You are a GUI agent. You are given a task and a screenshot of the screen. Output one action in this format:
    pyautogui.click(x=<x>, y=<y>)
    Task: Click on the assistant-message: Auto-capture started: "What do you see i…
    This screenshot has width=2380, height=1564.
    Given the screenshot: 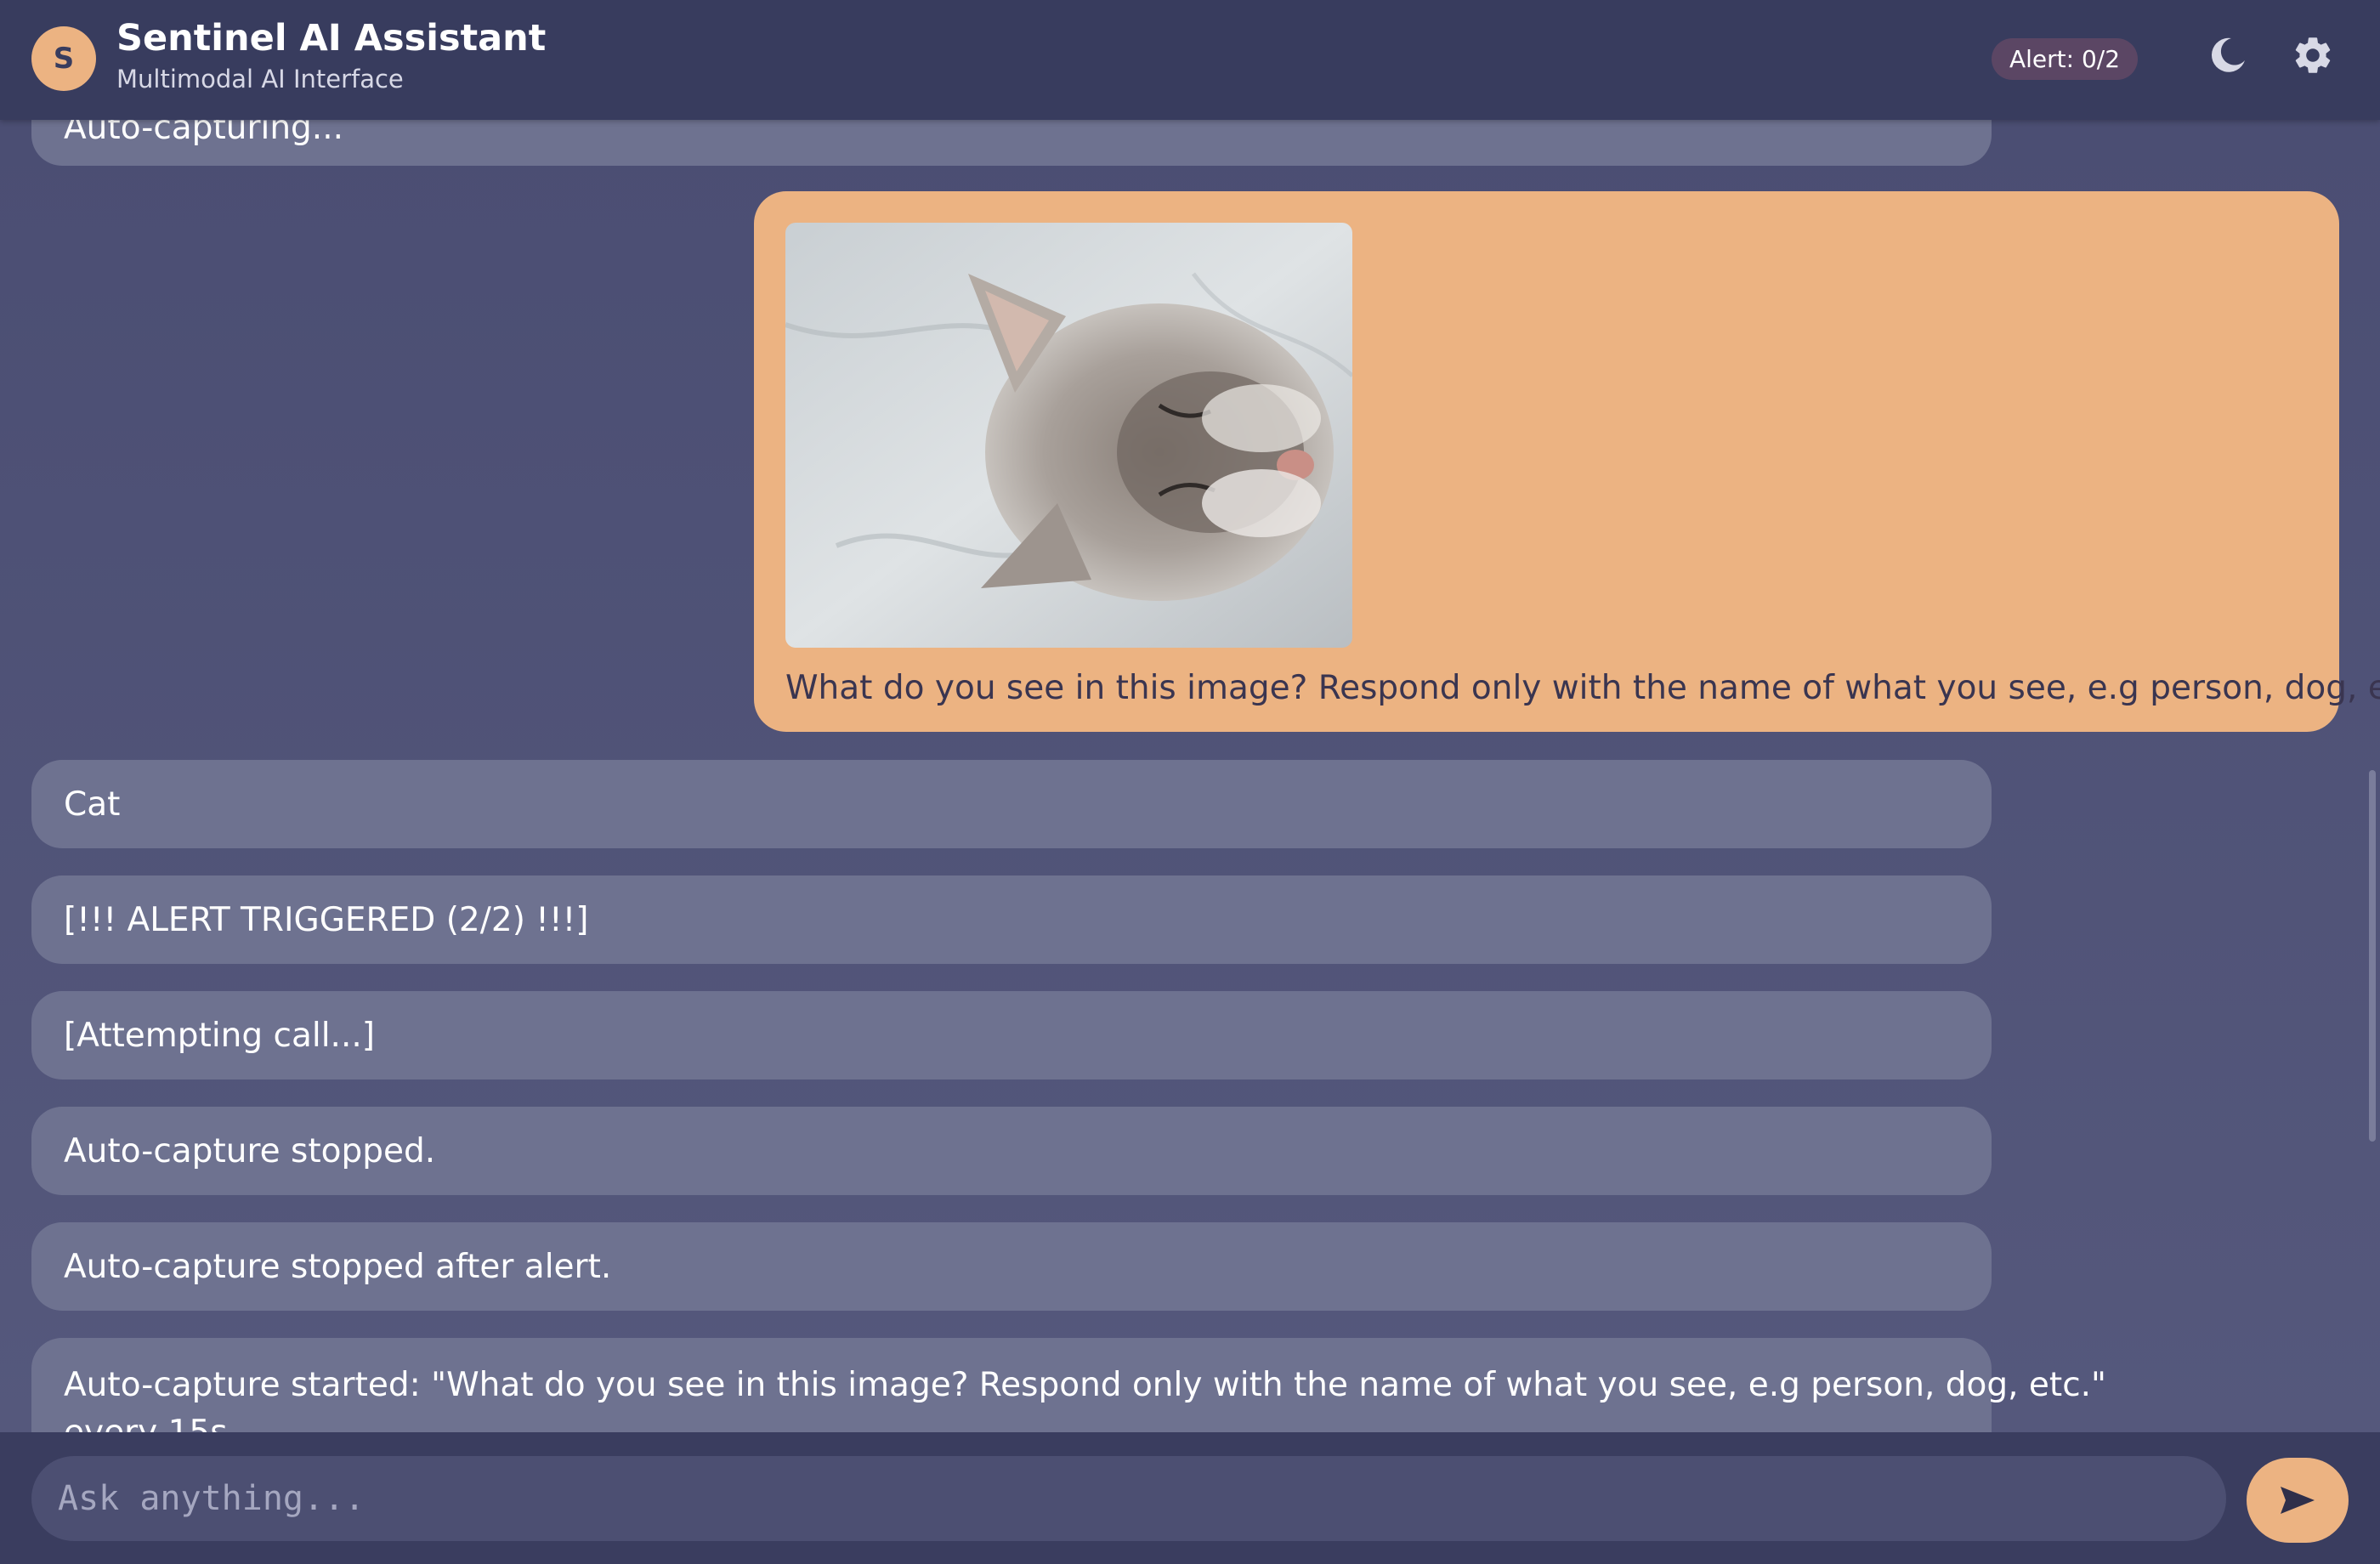 What is the action you would take?
    pyautogui.click(x=1068, y=1385)
    